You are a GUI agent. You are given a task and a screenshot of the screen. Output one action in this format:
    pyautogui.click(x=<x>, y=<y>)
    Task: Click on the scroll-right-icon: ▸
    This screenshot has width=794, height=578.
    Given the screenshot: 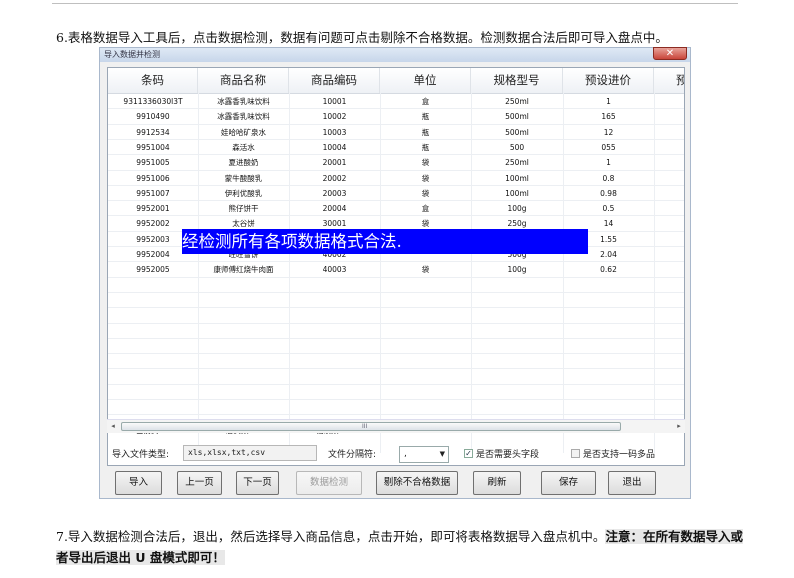 What is the action you would take?
    pyautogui.click(x=679, y=426)
    